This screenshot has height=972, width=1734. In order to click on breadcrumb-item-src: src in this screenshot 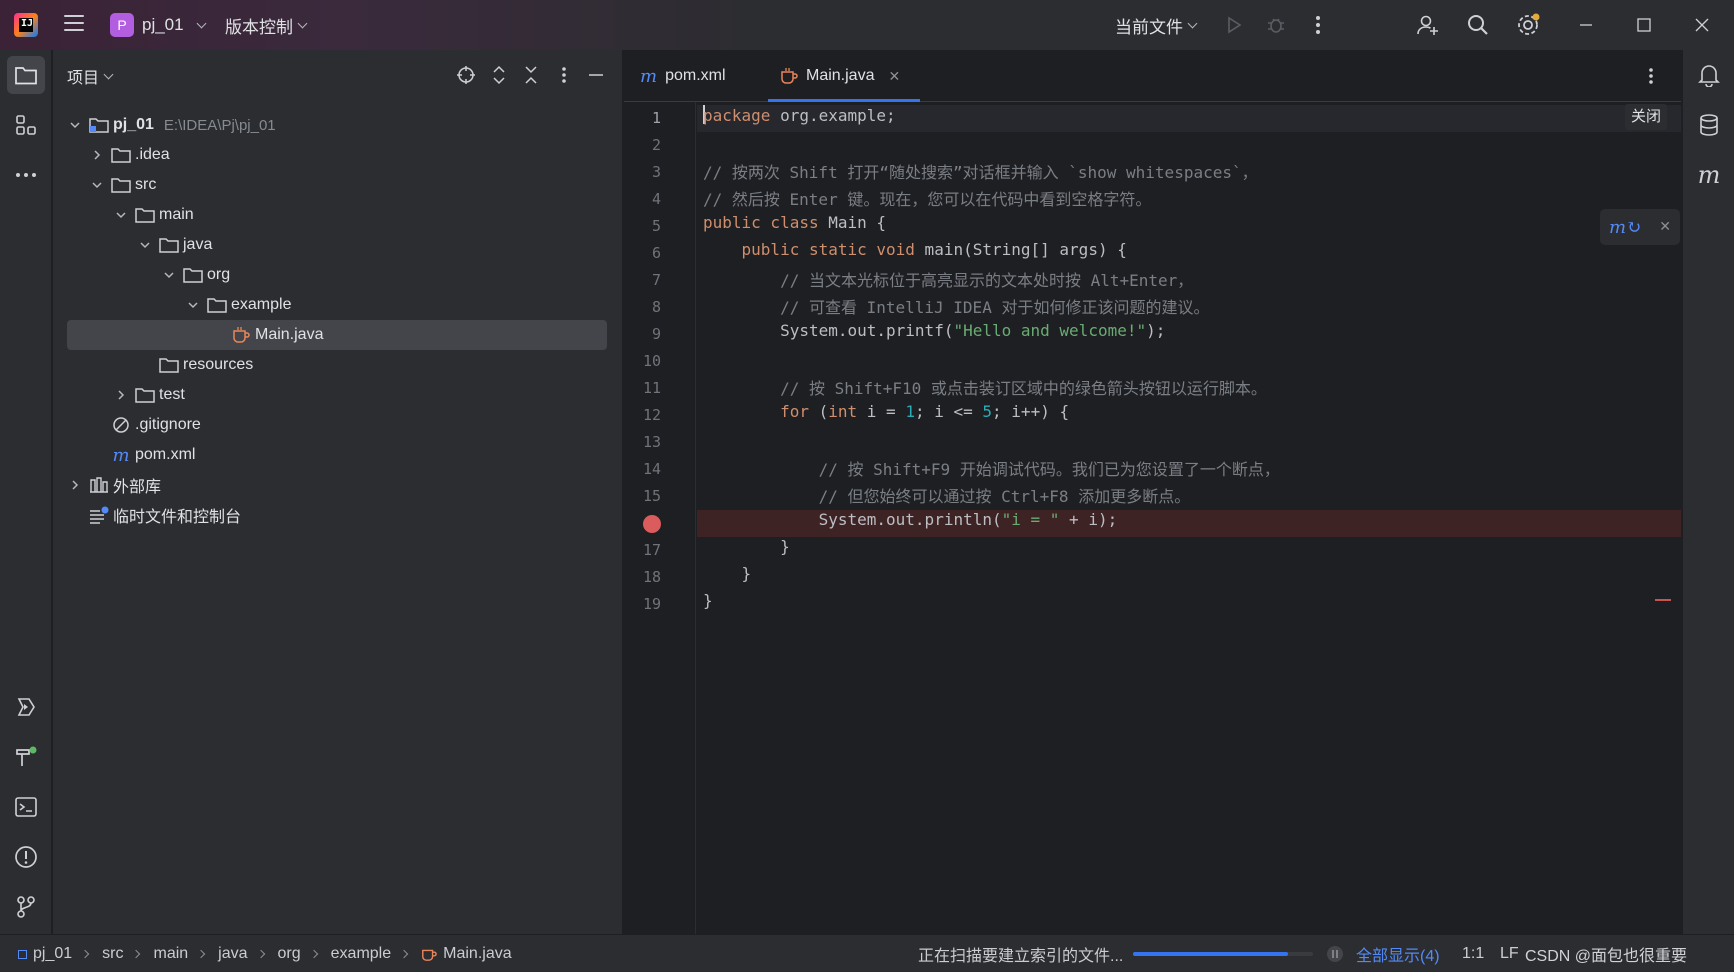, I will do `click(112, 954)`.